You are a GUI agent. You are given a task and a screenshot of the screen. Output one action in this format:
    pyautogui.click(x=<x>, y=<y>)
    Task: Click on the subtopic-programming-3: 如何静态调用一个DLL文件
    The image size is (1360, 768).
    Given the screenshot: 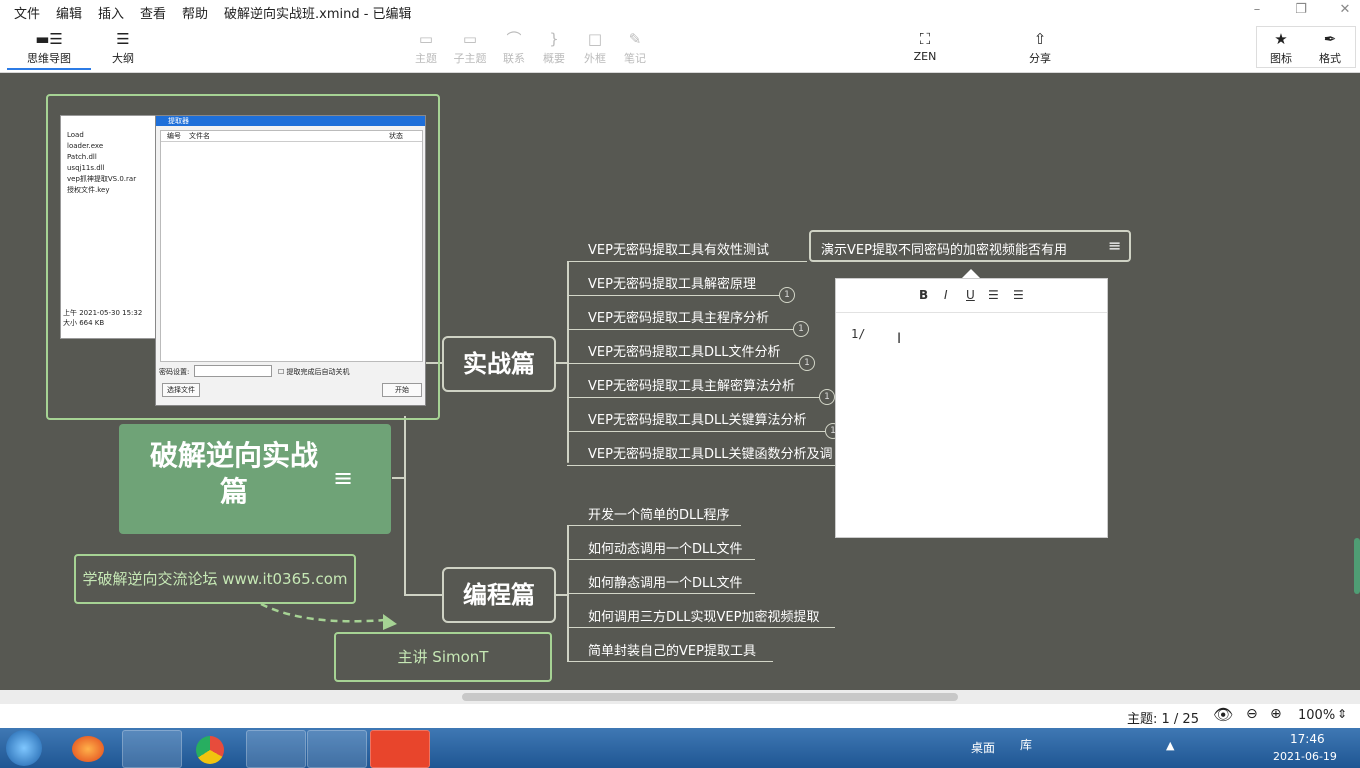 What is the action you would take?
    pyautogui.click(x=665, y=581)
    